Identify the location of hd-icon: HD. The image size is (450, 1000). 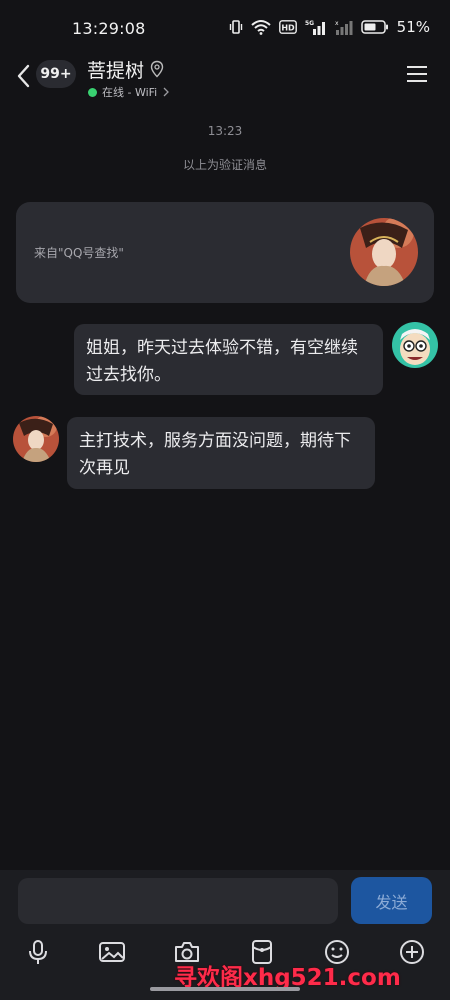
(287, 27).